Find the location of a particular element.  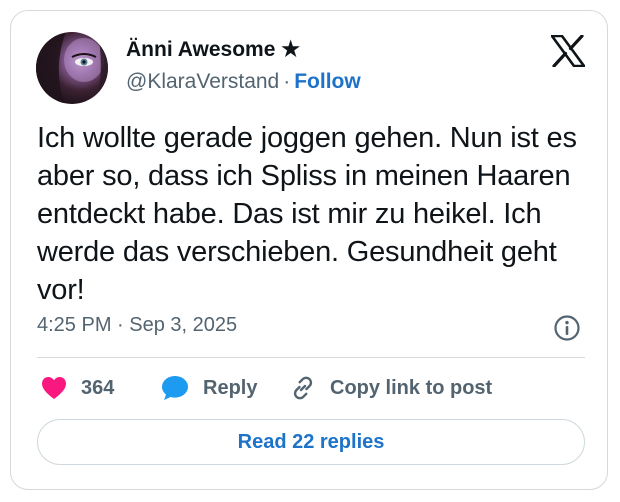

user-handle: @KlaraVerstand is located at coordinates (202, 81).